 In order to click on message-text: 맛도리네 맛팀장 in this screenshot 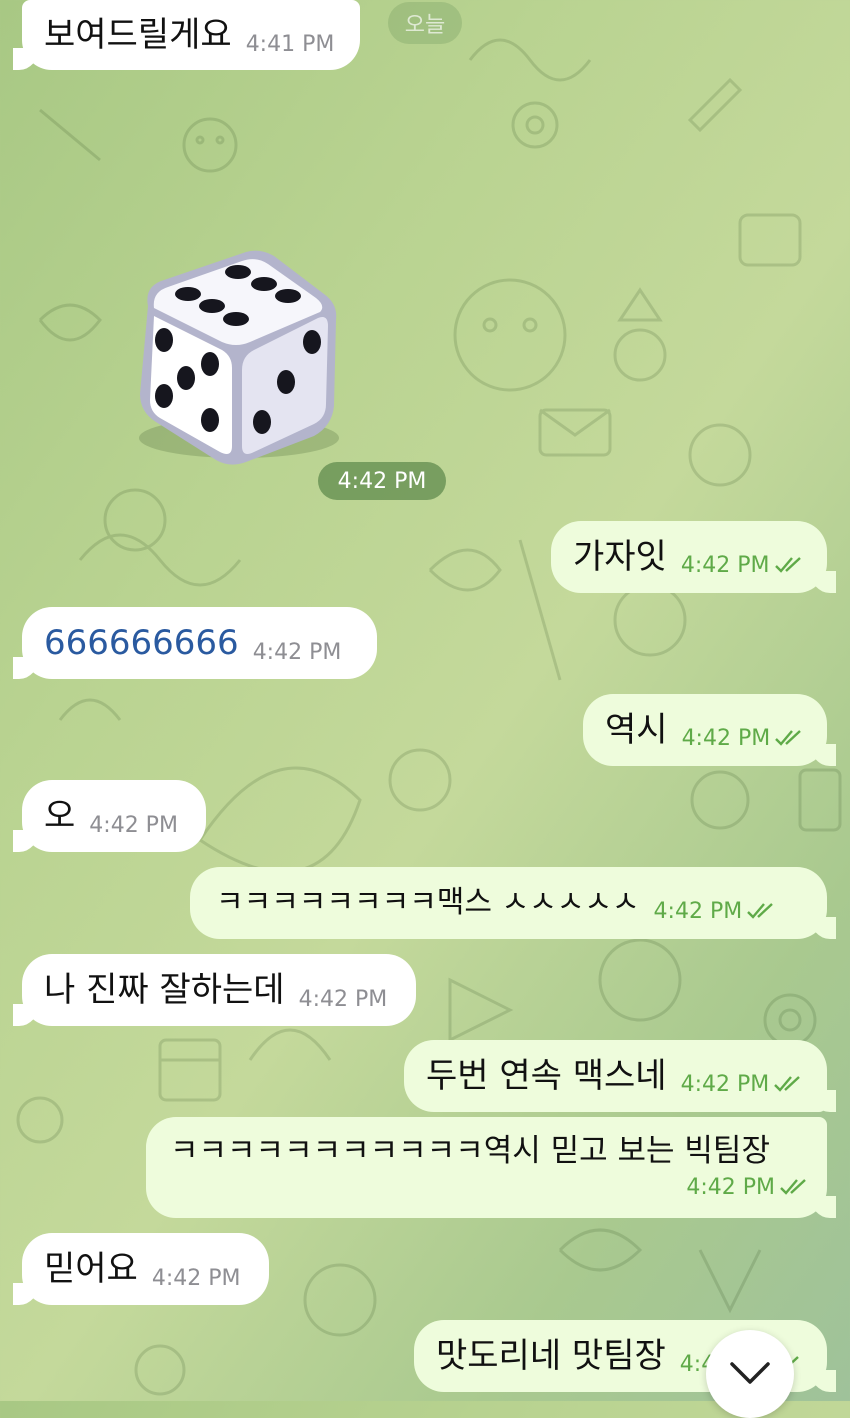, I will do `click(551, 1356)`.